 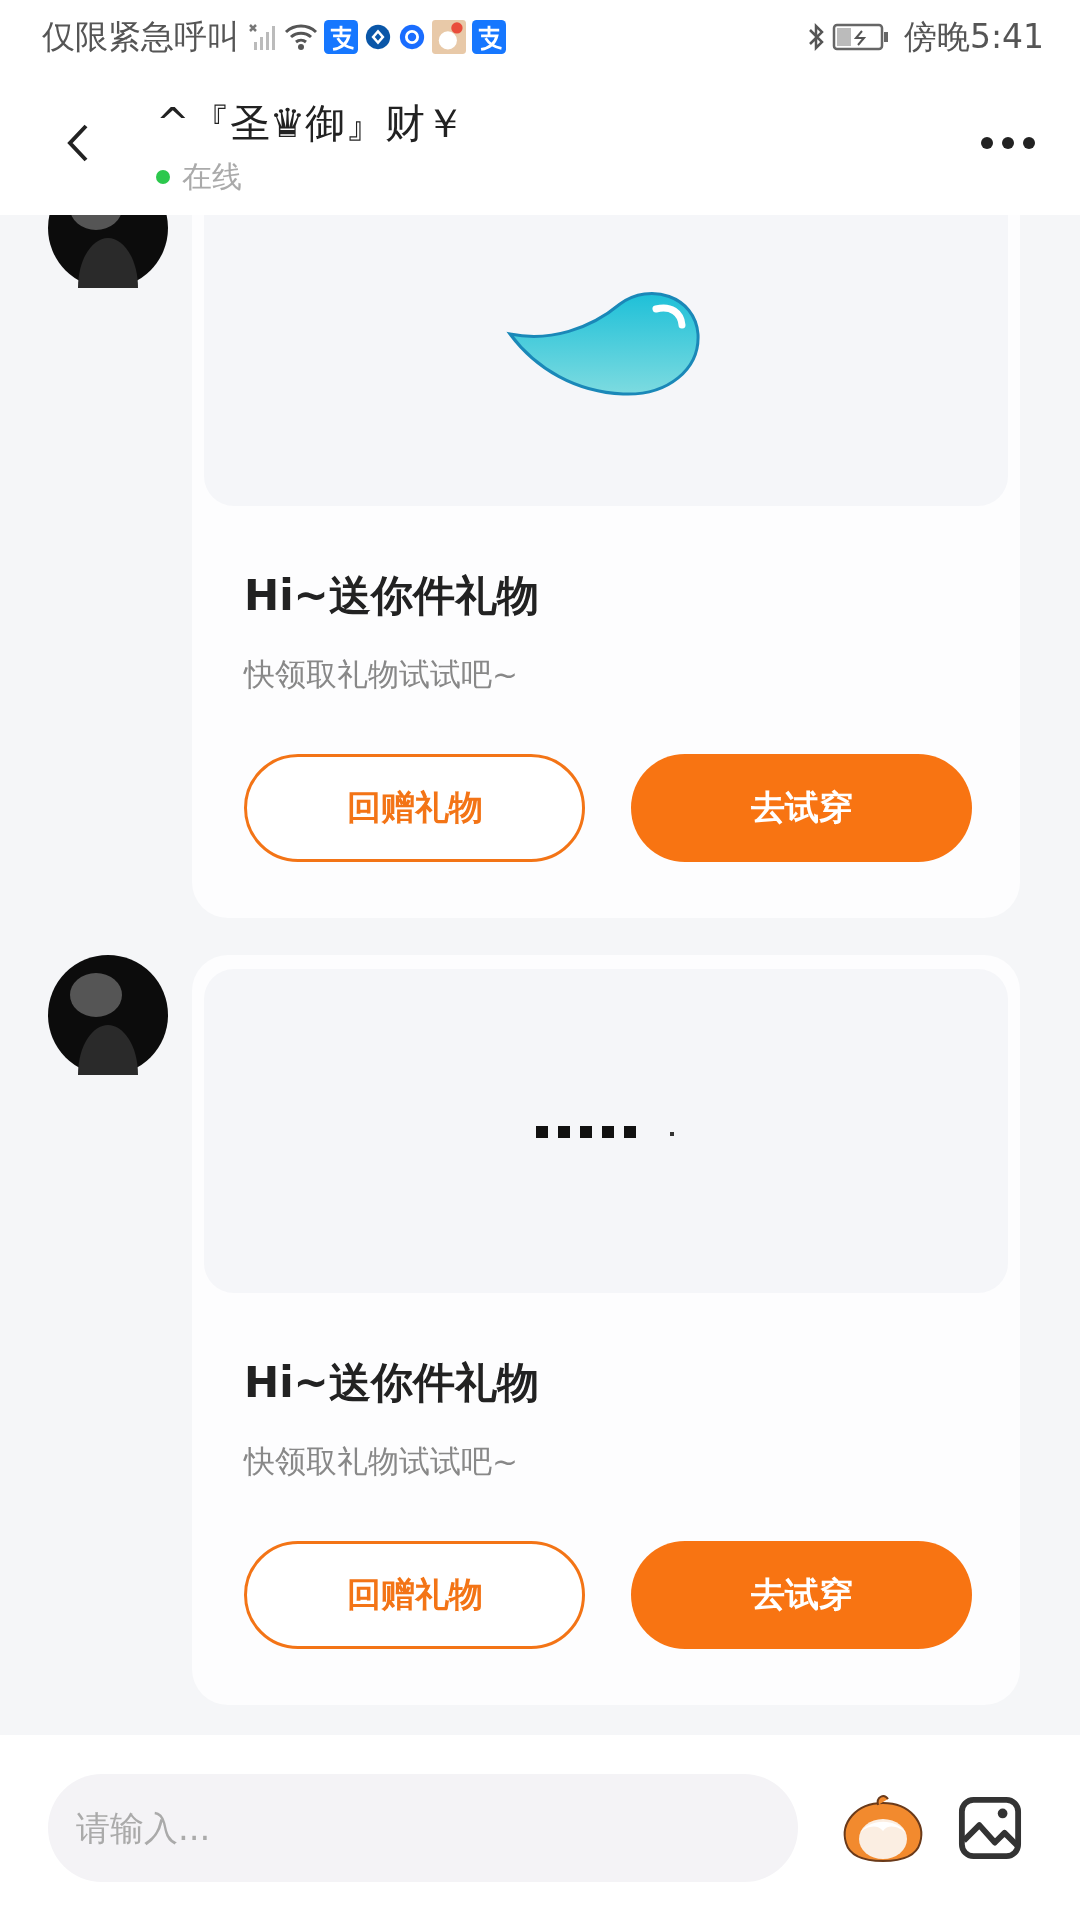 I want to click on image-icon, so click(x=990, y=1827).